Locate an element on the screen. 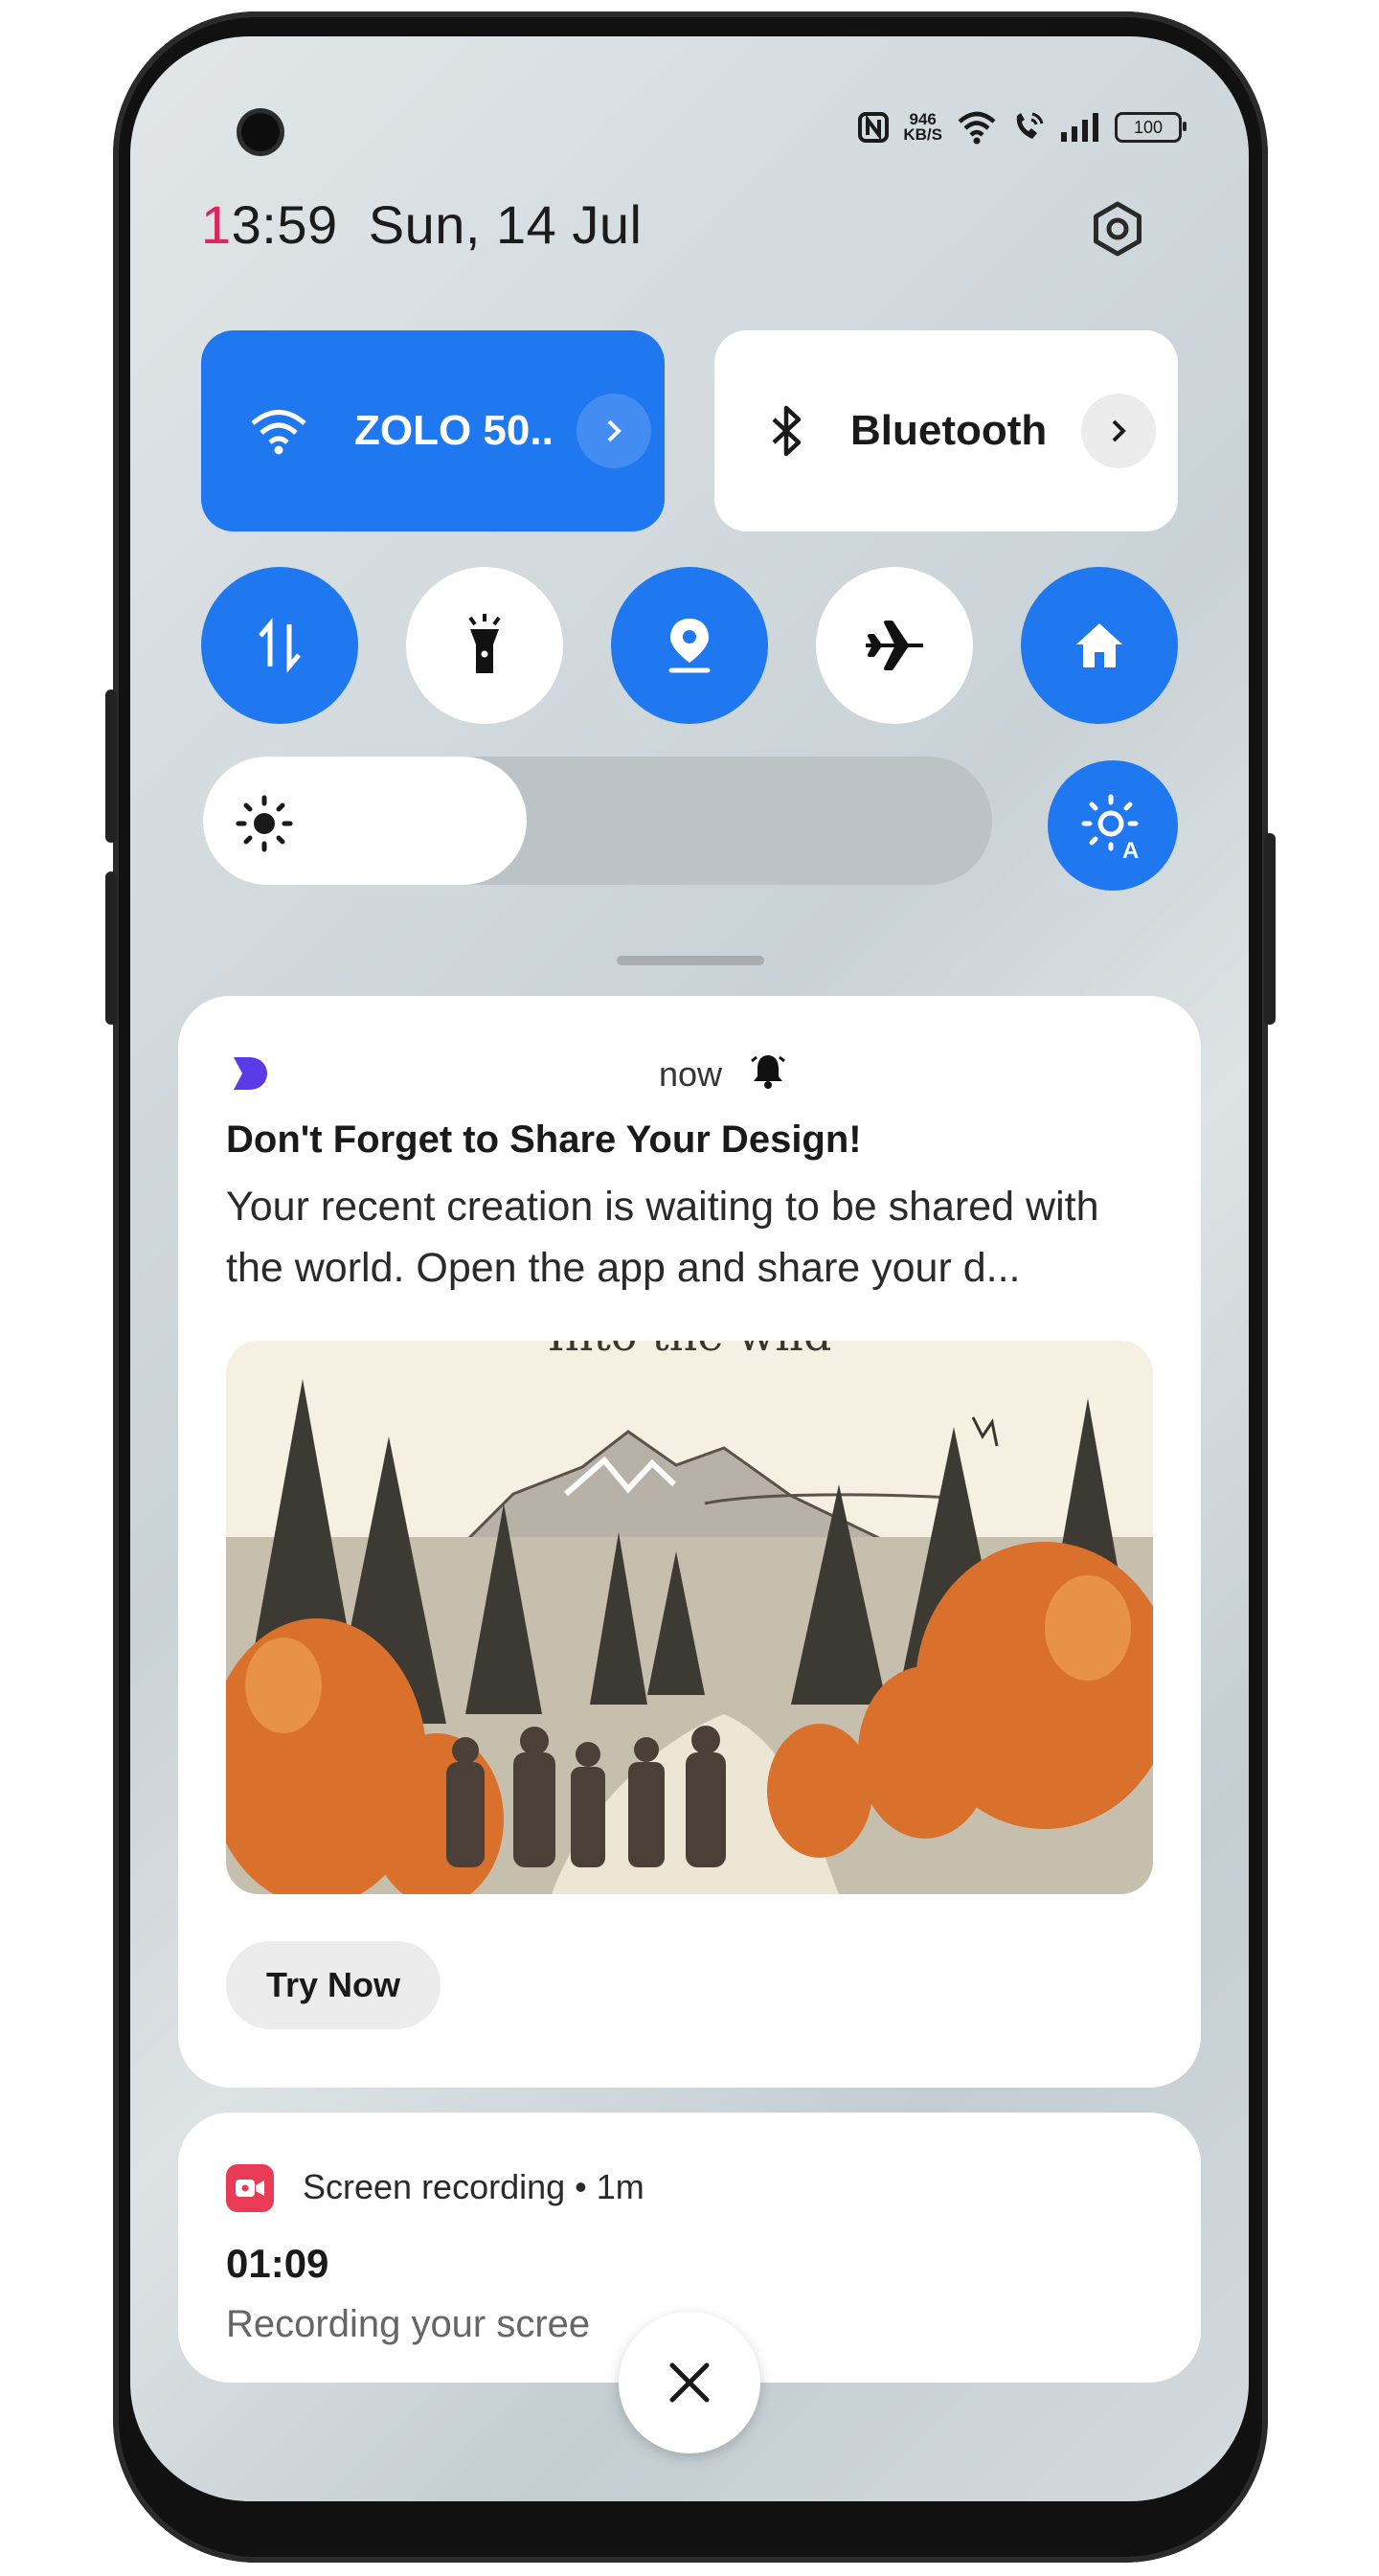 The height and width of the screenshot is (2576, 1379). recording-description: Recording your scree is located at coordinates (408, 2324).